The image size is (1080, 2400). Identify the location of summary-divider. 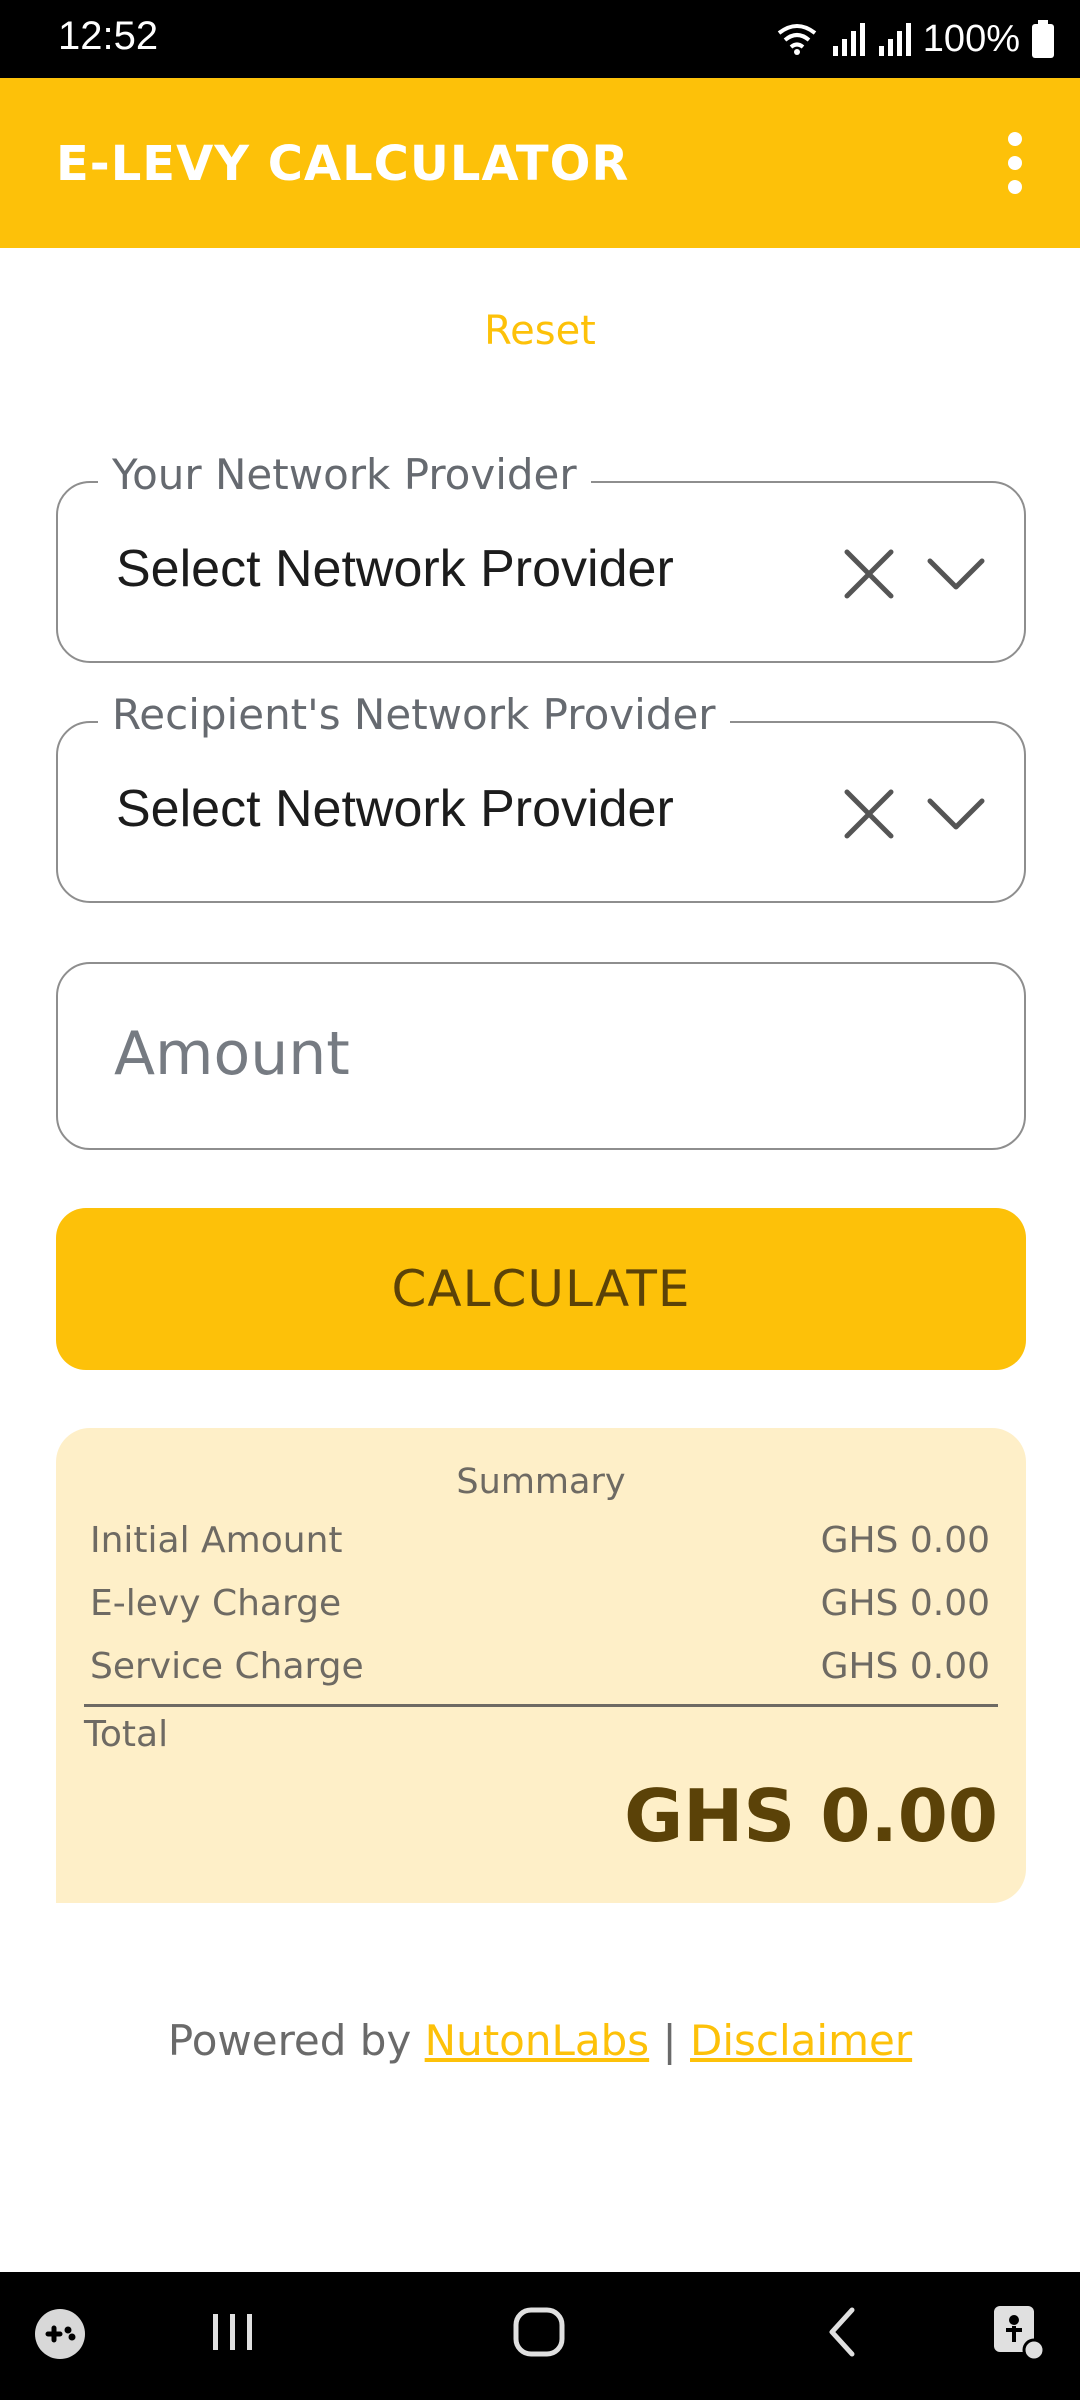
(541, 1705).